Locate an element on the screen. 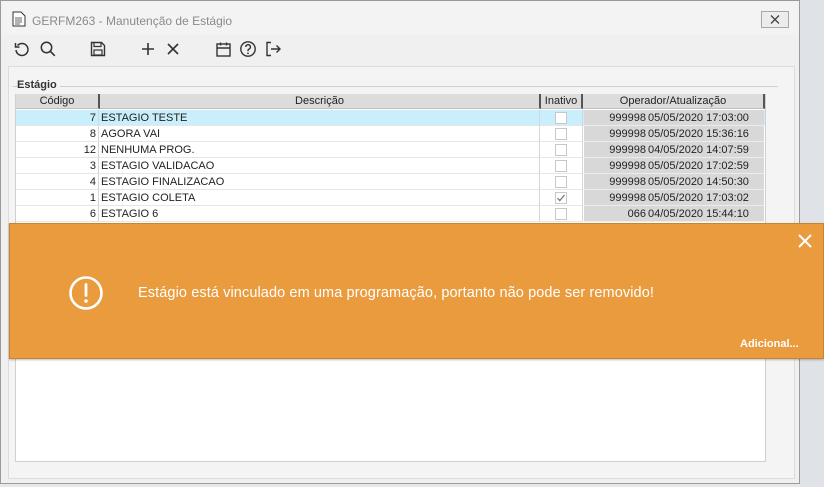  calendar-button is located at coordinates (223, 49).